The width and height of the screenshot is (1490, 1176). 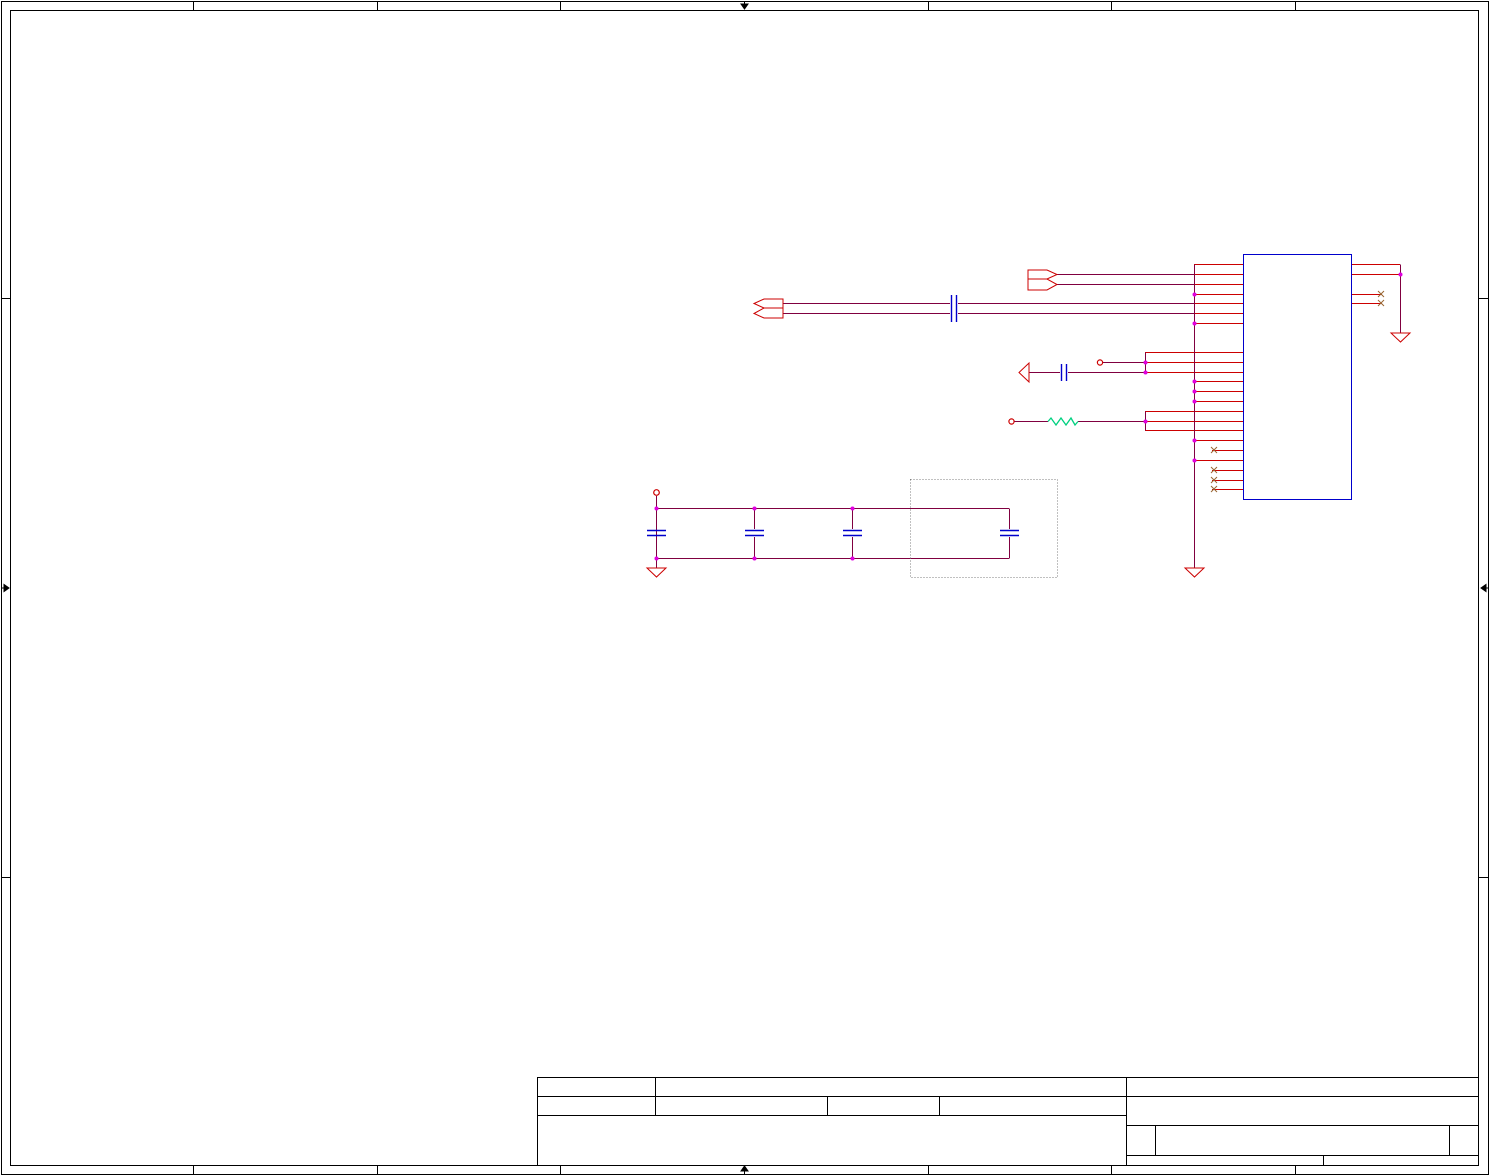 I want to click on decoupling-capacitor, so click(x=1064, y=372).